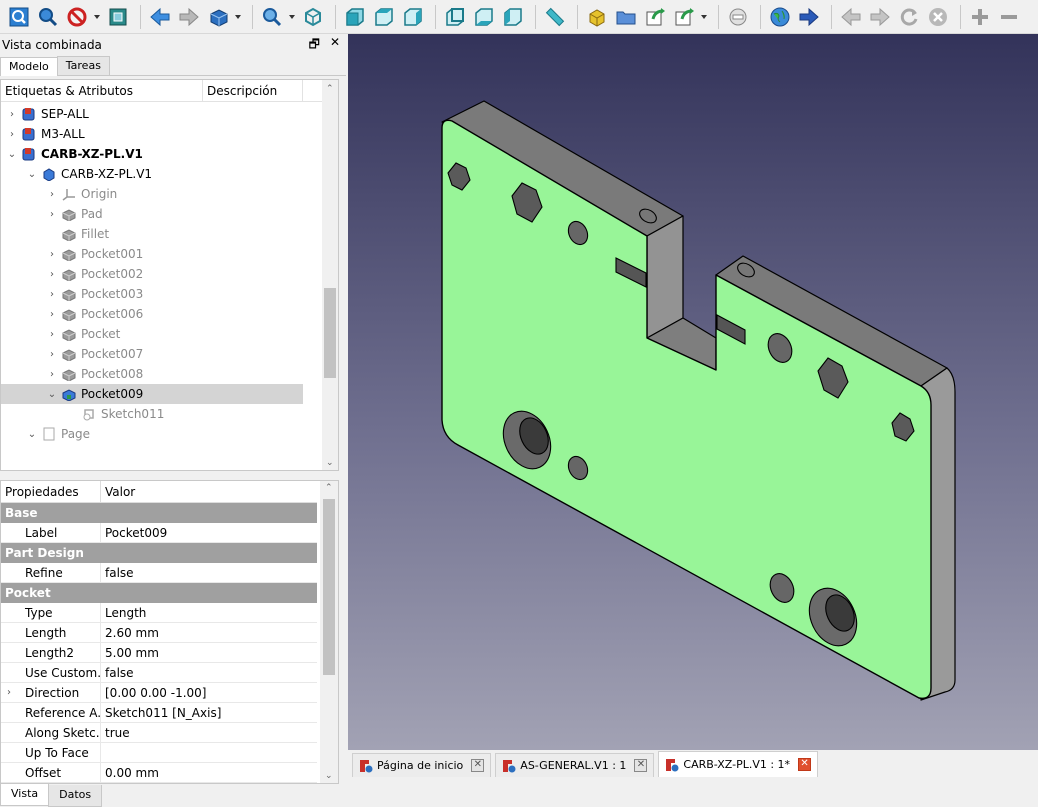 The image size is (1038, 807). What do you see at coordinates (29, 66) in the screenshot?
I see `tab-model: Modelo` at bounding box center [29, 66].